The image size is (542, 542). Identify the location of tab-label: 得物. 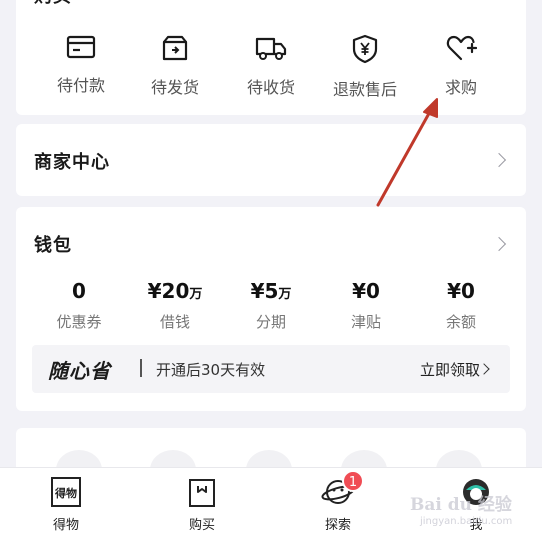
(65, 525).